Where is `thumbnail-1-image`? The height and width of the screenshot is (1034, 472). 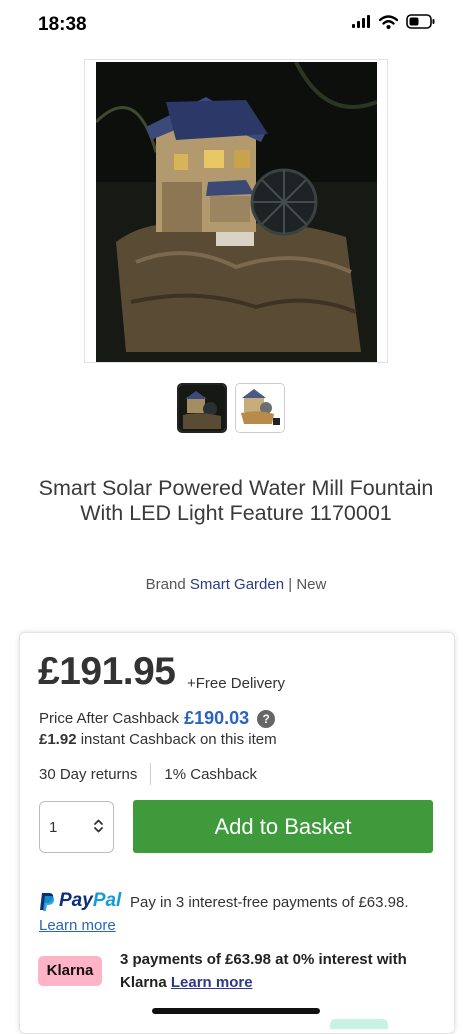
thumbnail-1-image is located at coordinates (202, 408).